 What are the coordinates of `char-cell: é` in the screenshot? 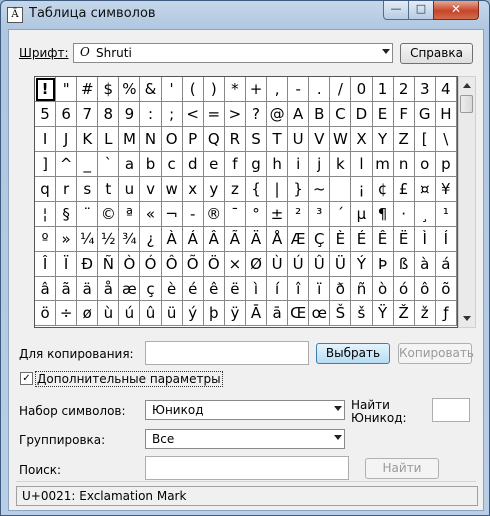 It's located at (193, 289).